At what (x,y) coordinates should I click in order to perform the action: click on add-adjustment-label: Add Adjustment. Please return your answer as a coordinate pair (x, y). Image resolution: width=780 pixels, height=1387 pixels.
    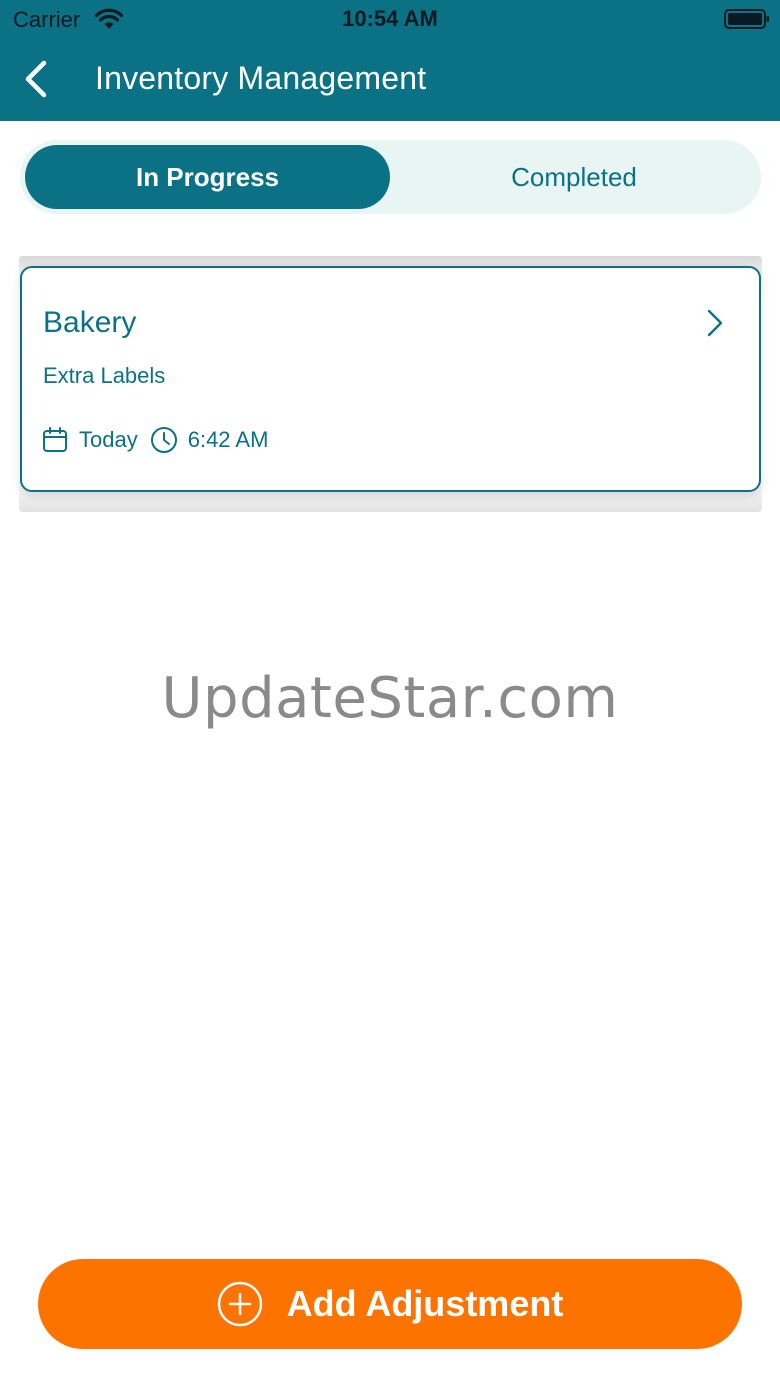
    Looking at the image, I should click on (425, 1303).